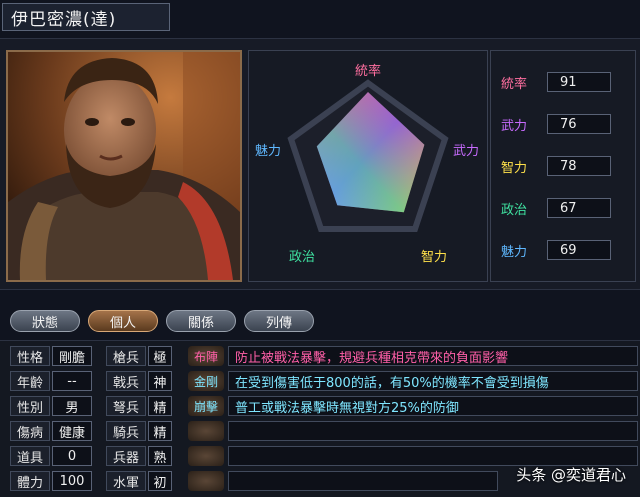  I want to click on tab-relations: 關係, so click(201, 321).